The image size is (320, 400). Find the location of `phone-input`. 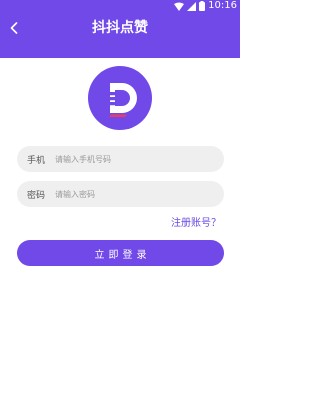

phone-input is located at coordinates (139, 159).